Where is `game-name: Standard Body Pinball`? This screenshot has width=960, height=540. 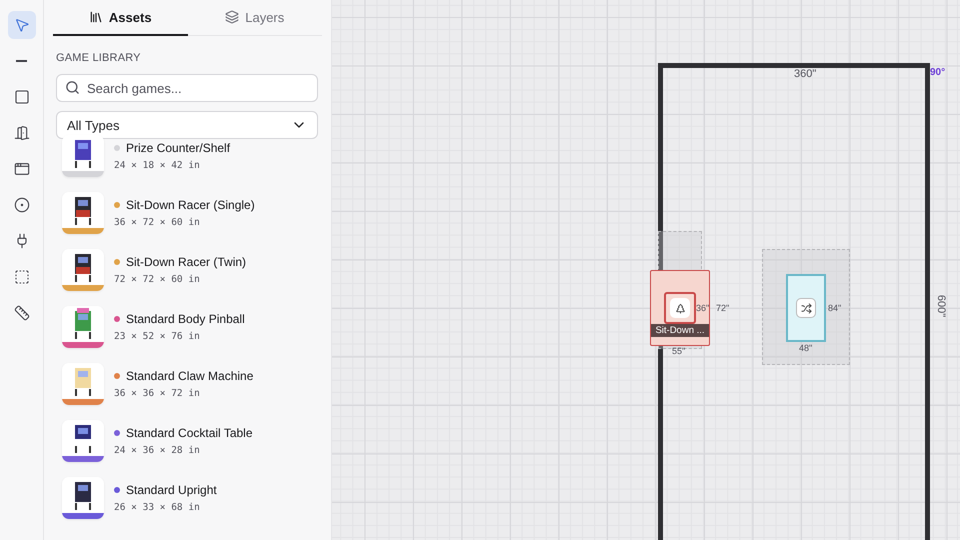
game-name: Standard Body Pinball is located at coordinates (185, 319).